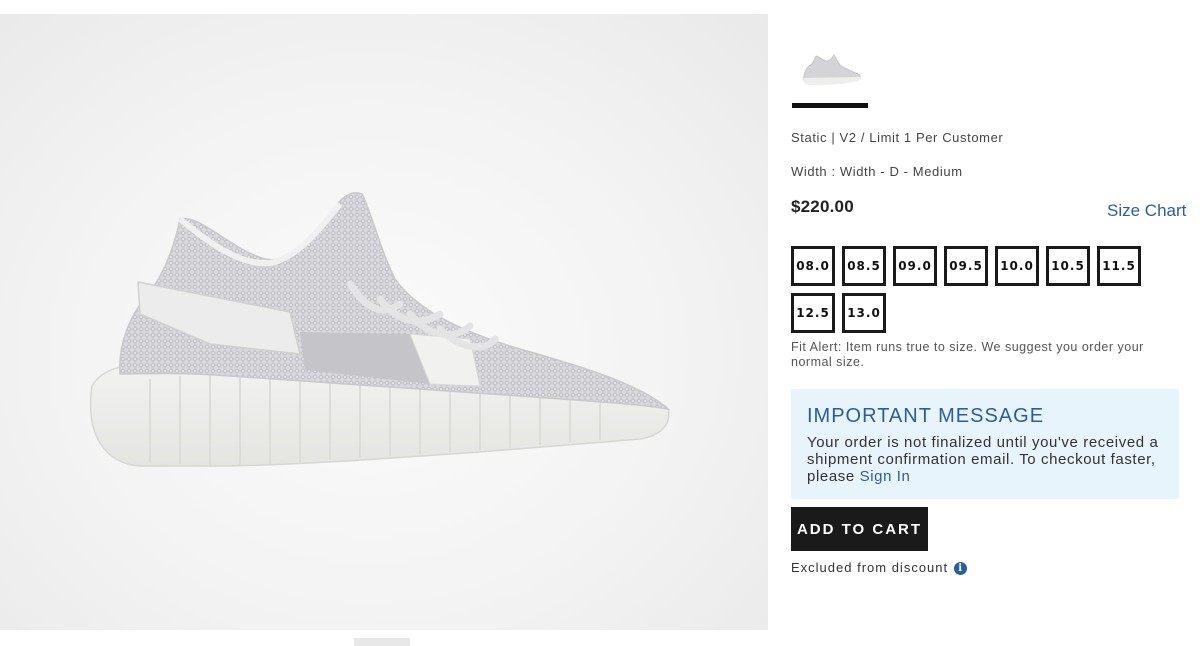  I want to click on size-option: 11.5, so click(1119, 266).